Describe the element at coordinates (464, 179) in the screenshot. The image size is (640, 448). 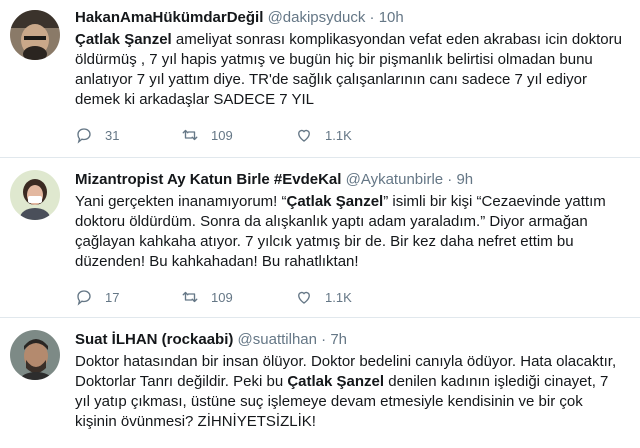
I see `timestamp: 9h` at that location.